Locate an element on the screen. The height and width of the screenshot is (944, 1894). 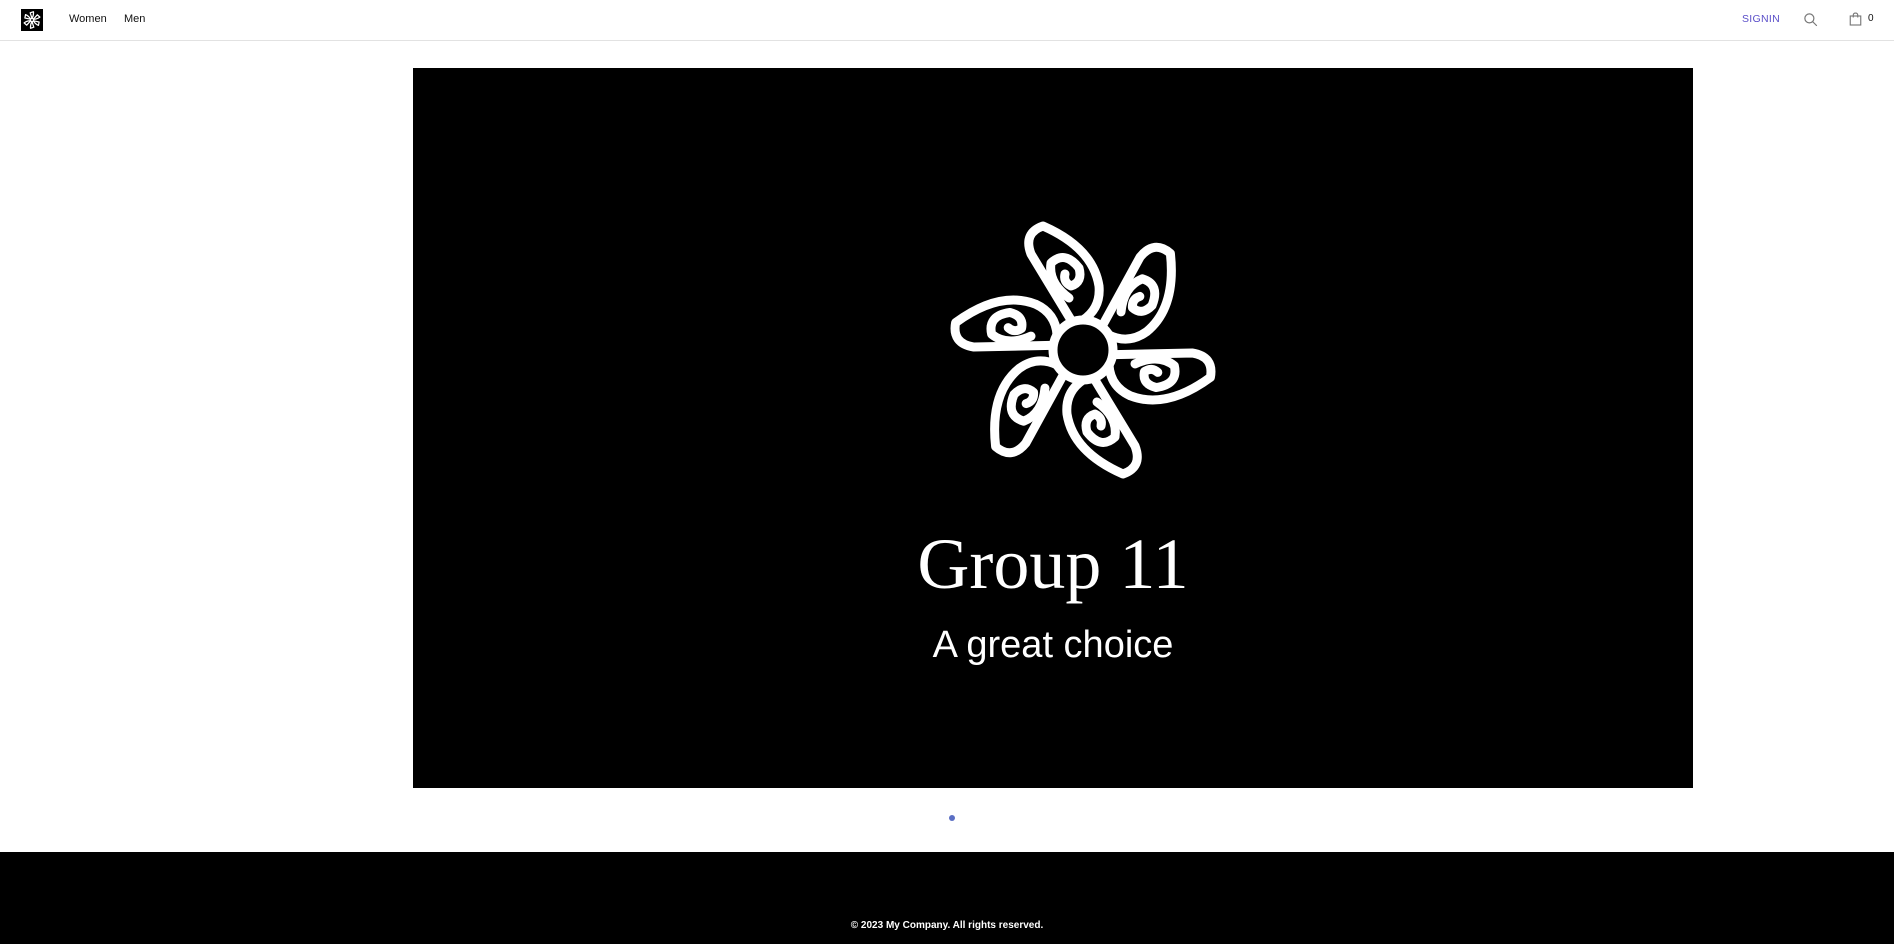
cart-count: 0 is located at coordinates (1871, 18).